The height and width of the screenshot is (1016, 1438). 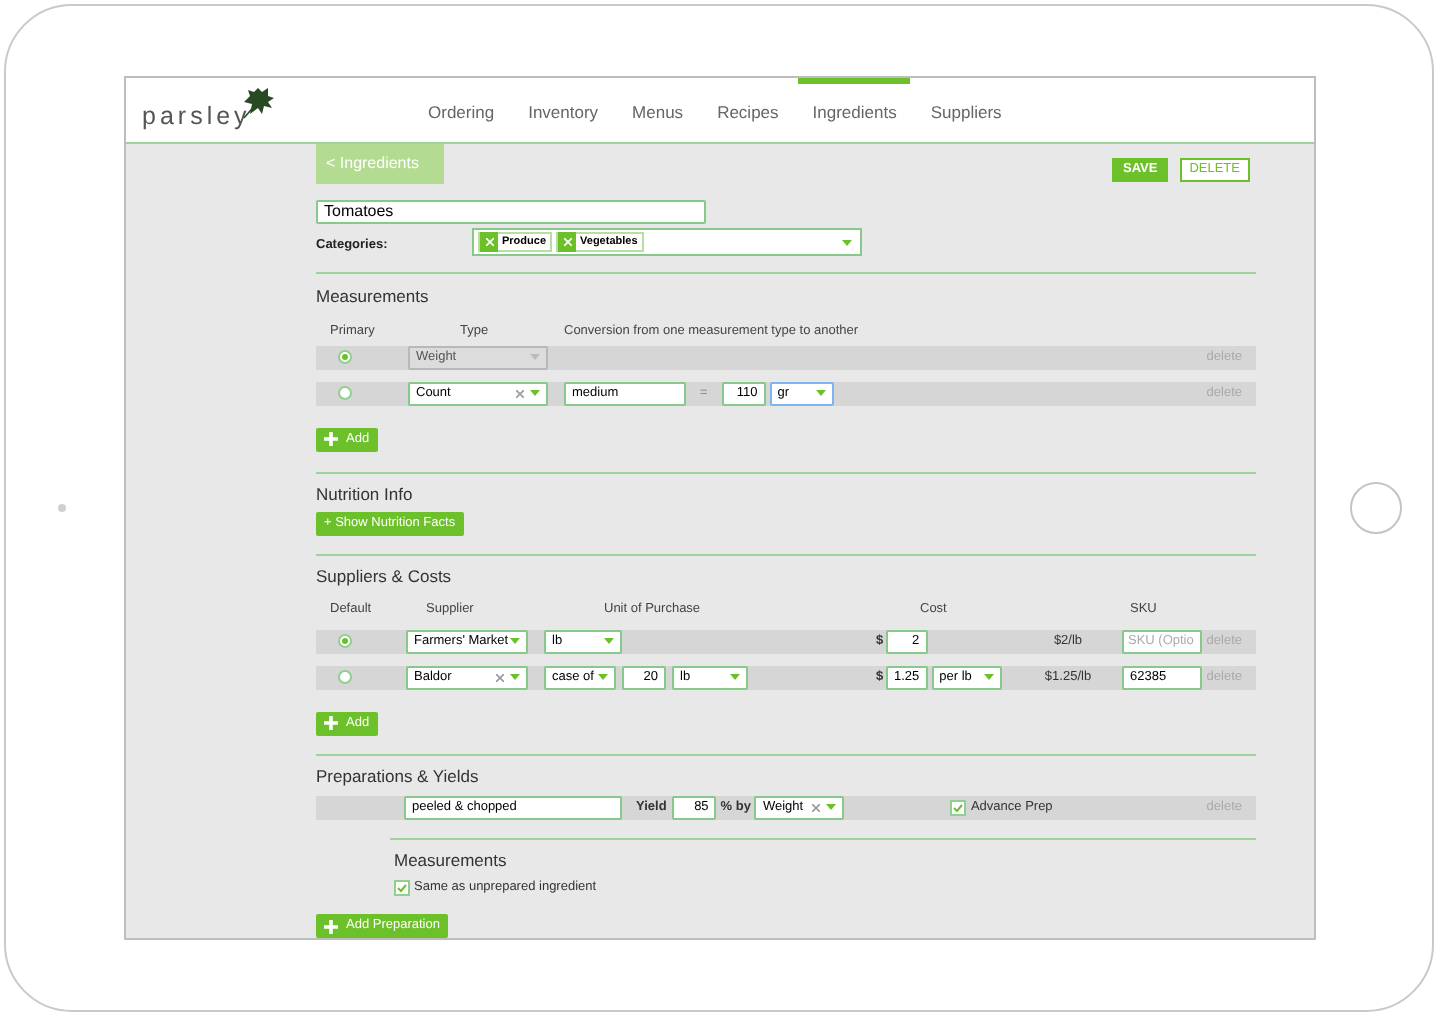 I want to click on logo: parsley, so click(x=196, y=116).